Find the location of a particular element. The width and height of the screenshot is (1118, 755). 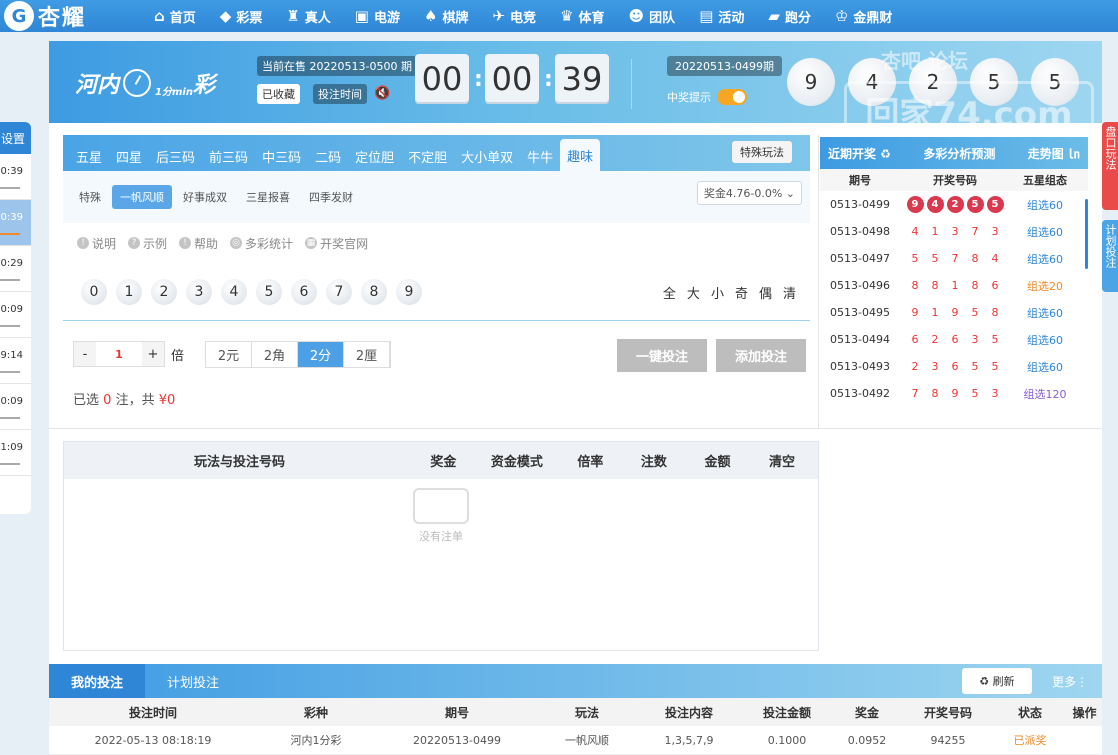

tab-play-3: 前三码 is located at coordinates (228, 156).